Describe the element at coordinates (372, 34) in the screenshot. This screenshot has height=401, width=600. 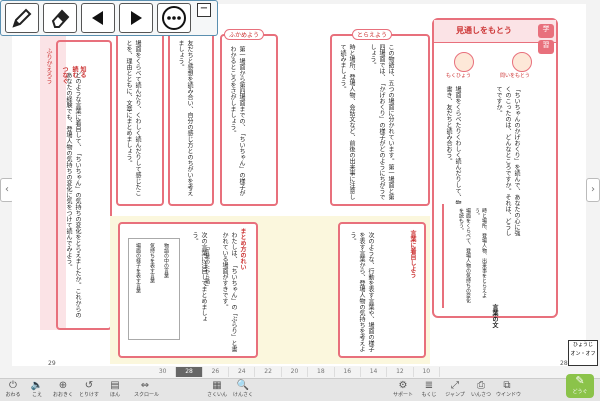
I see `grasp-tag: とらえよう` at that location.